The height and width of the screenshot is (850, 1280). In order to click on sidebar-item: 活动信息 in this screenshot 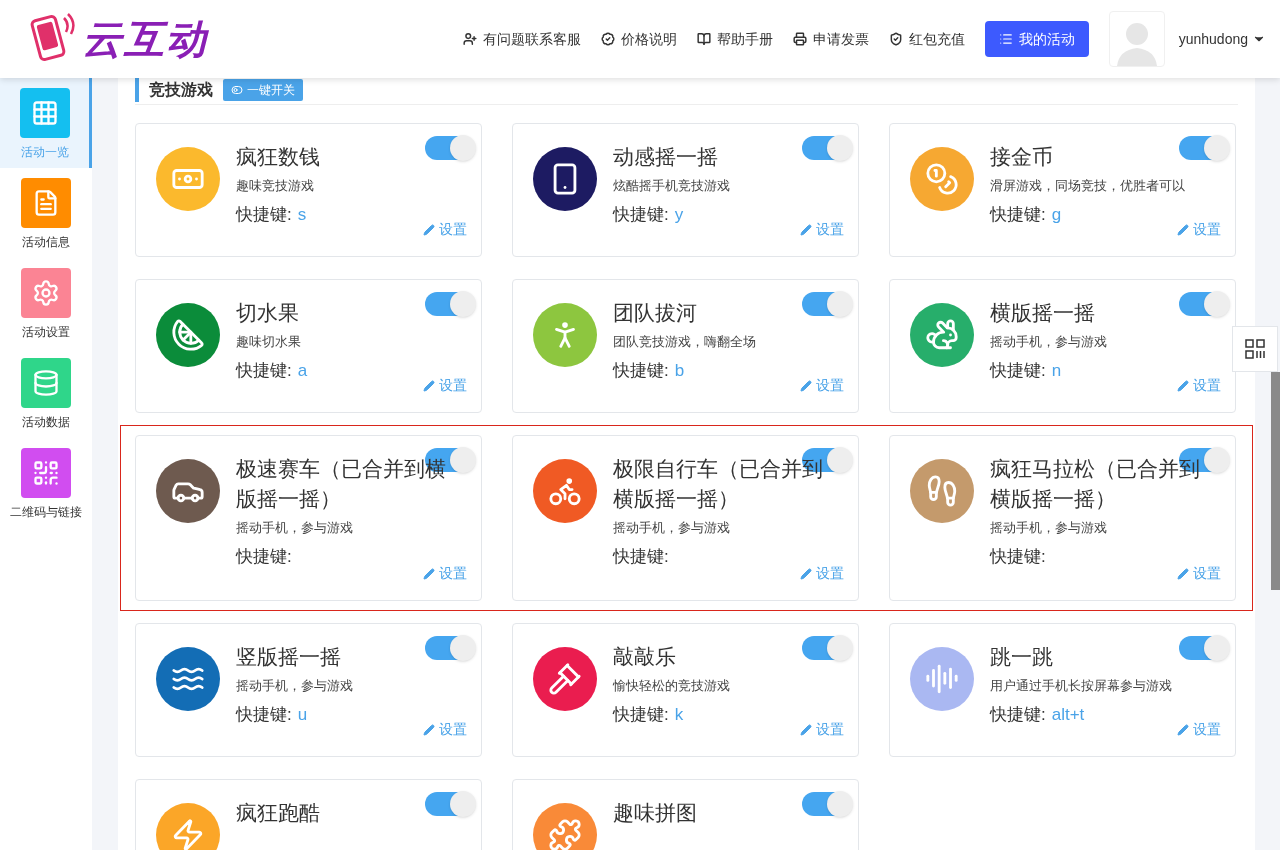, I will do `click(46, 213)`.